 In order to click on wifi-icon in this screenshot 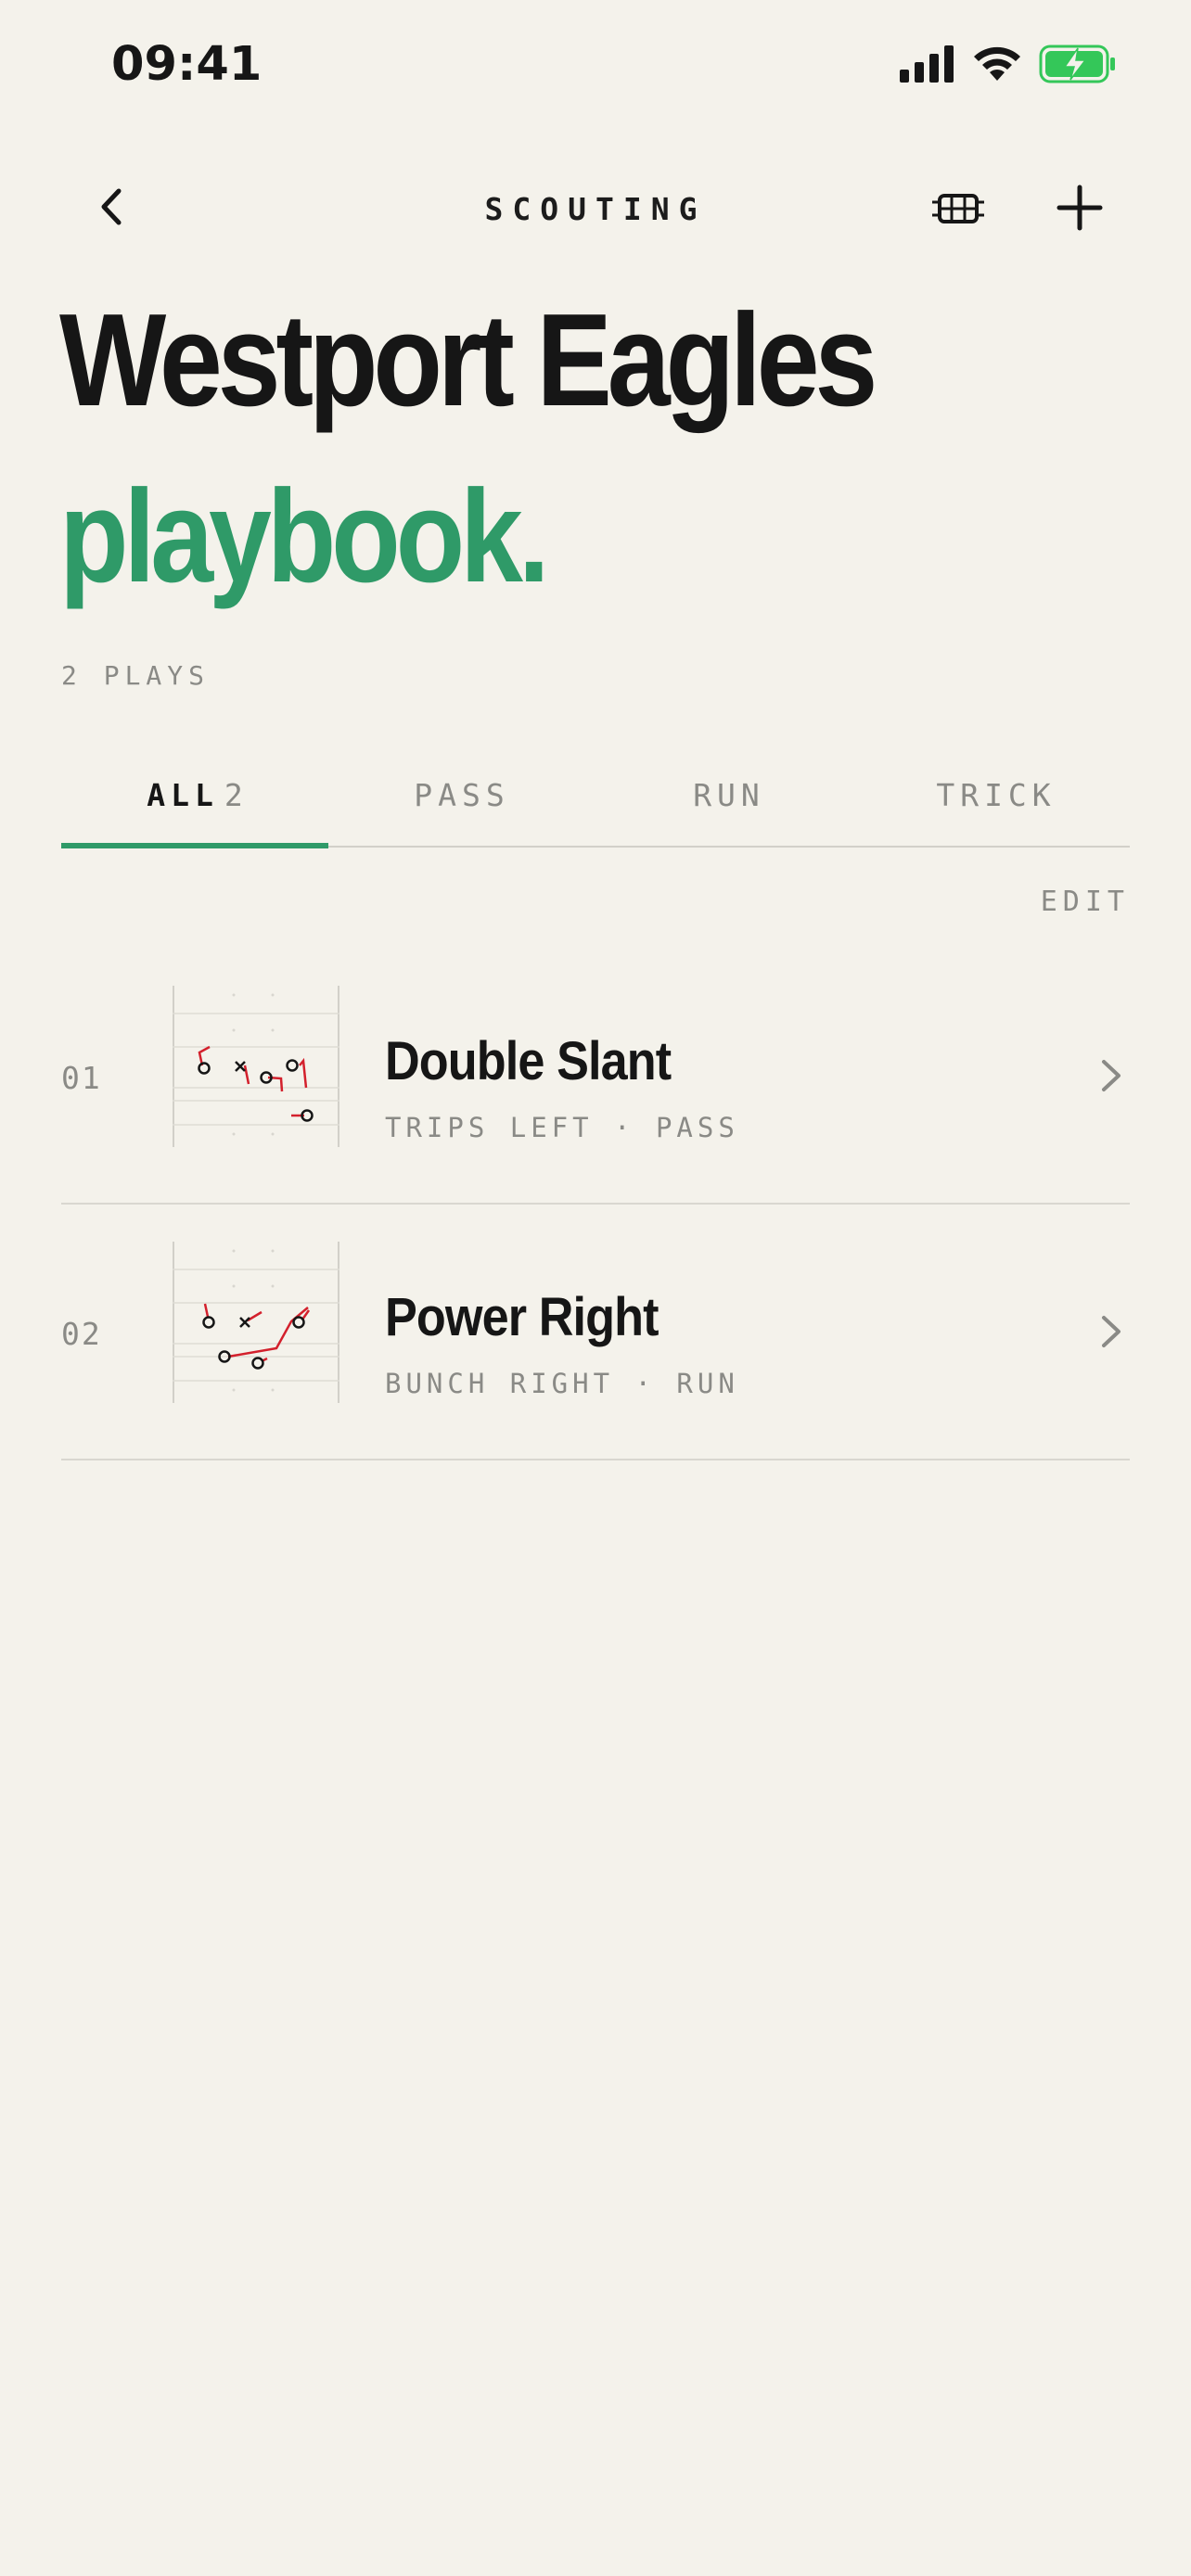, I will do `click(997, 64)`.